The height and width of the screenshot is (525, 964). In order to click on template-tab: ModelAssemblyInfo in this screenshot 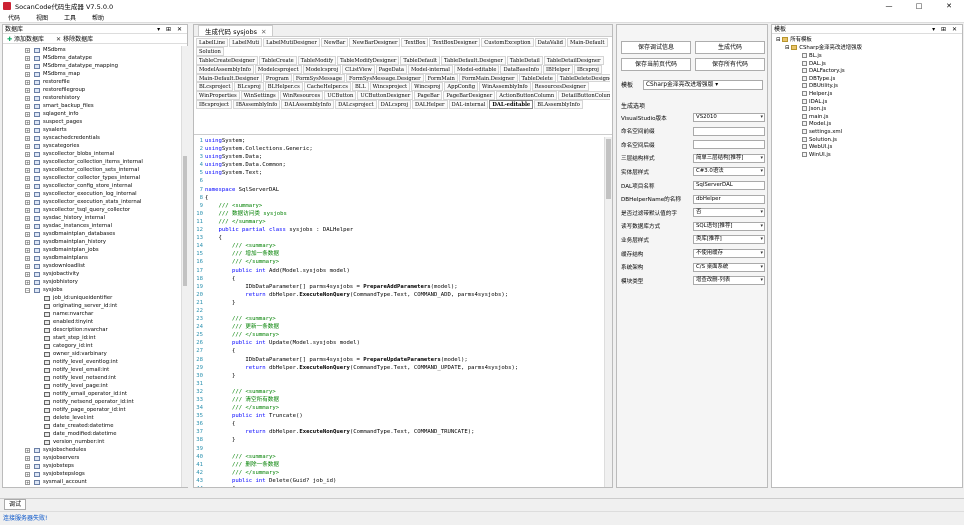, I will do `click(225, 69)`.